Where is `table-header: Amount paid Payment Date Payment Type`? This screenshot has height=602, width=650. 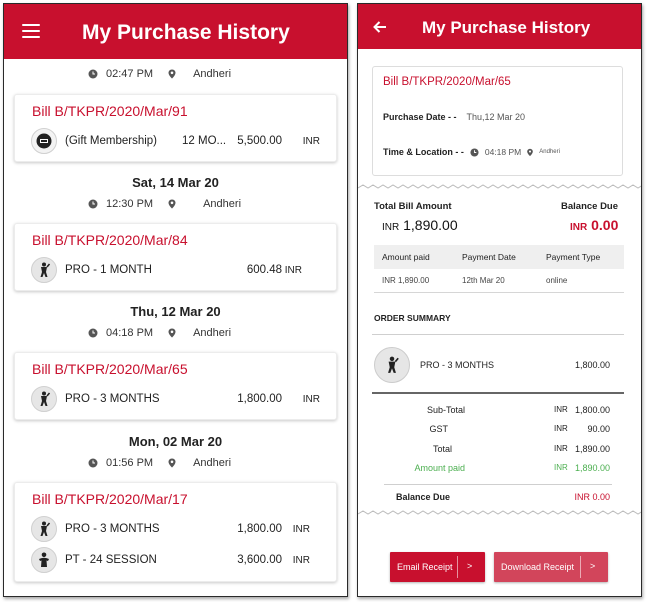 table-header: Amount paid Payment Date Payment Type is located at coordinates (499, 257).